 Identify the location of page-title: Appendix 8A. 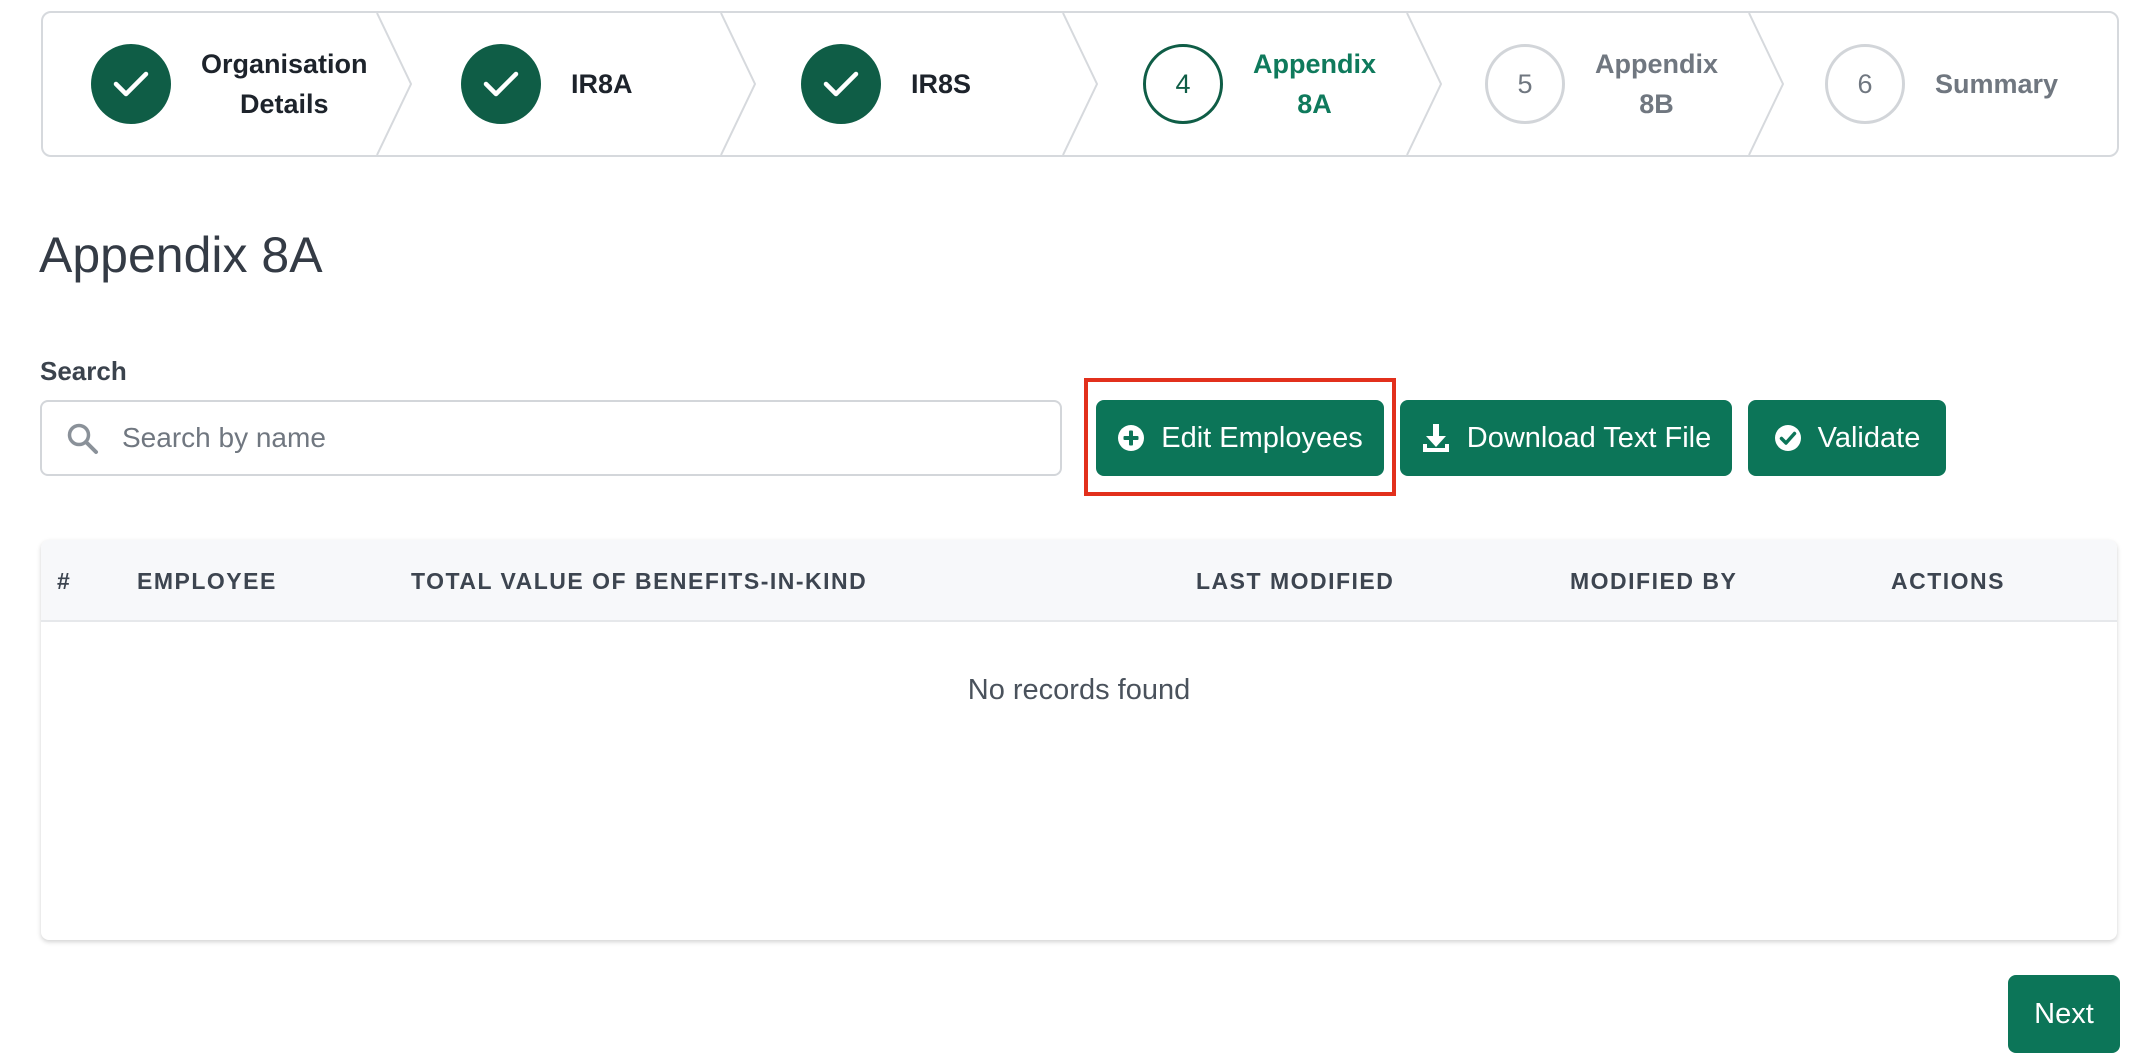
(181, 255).